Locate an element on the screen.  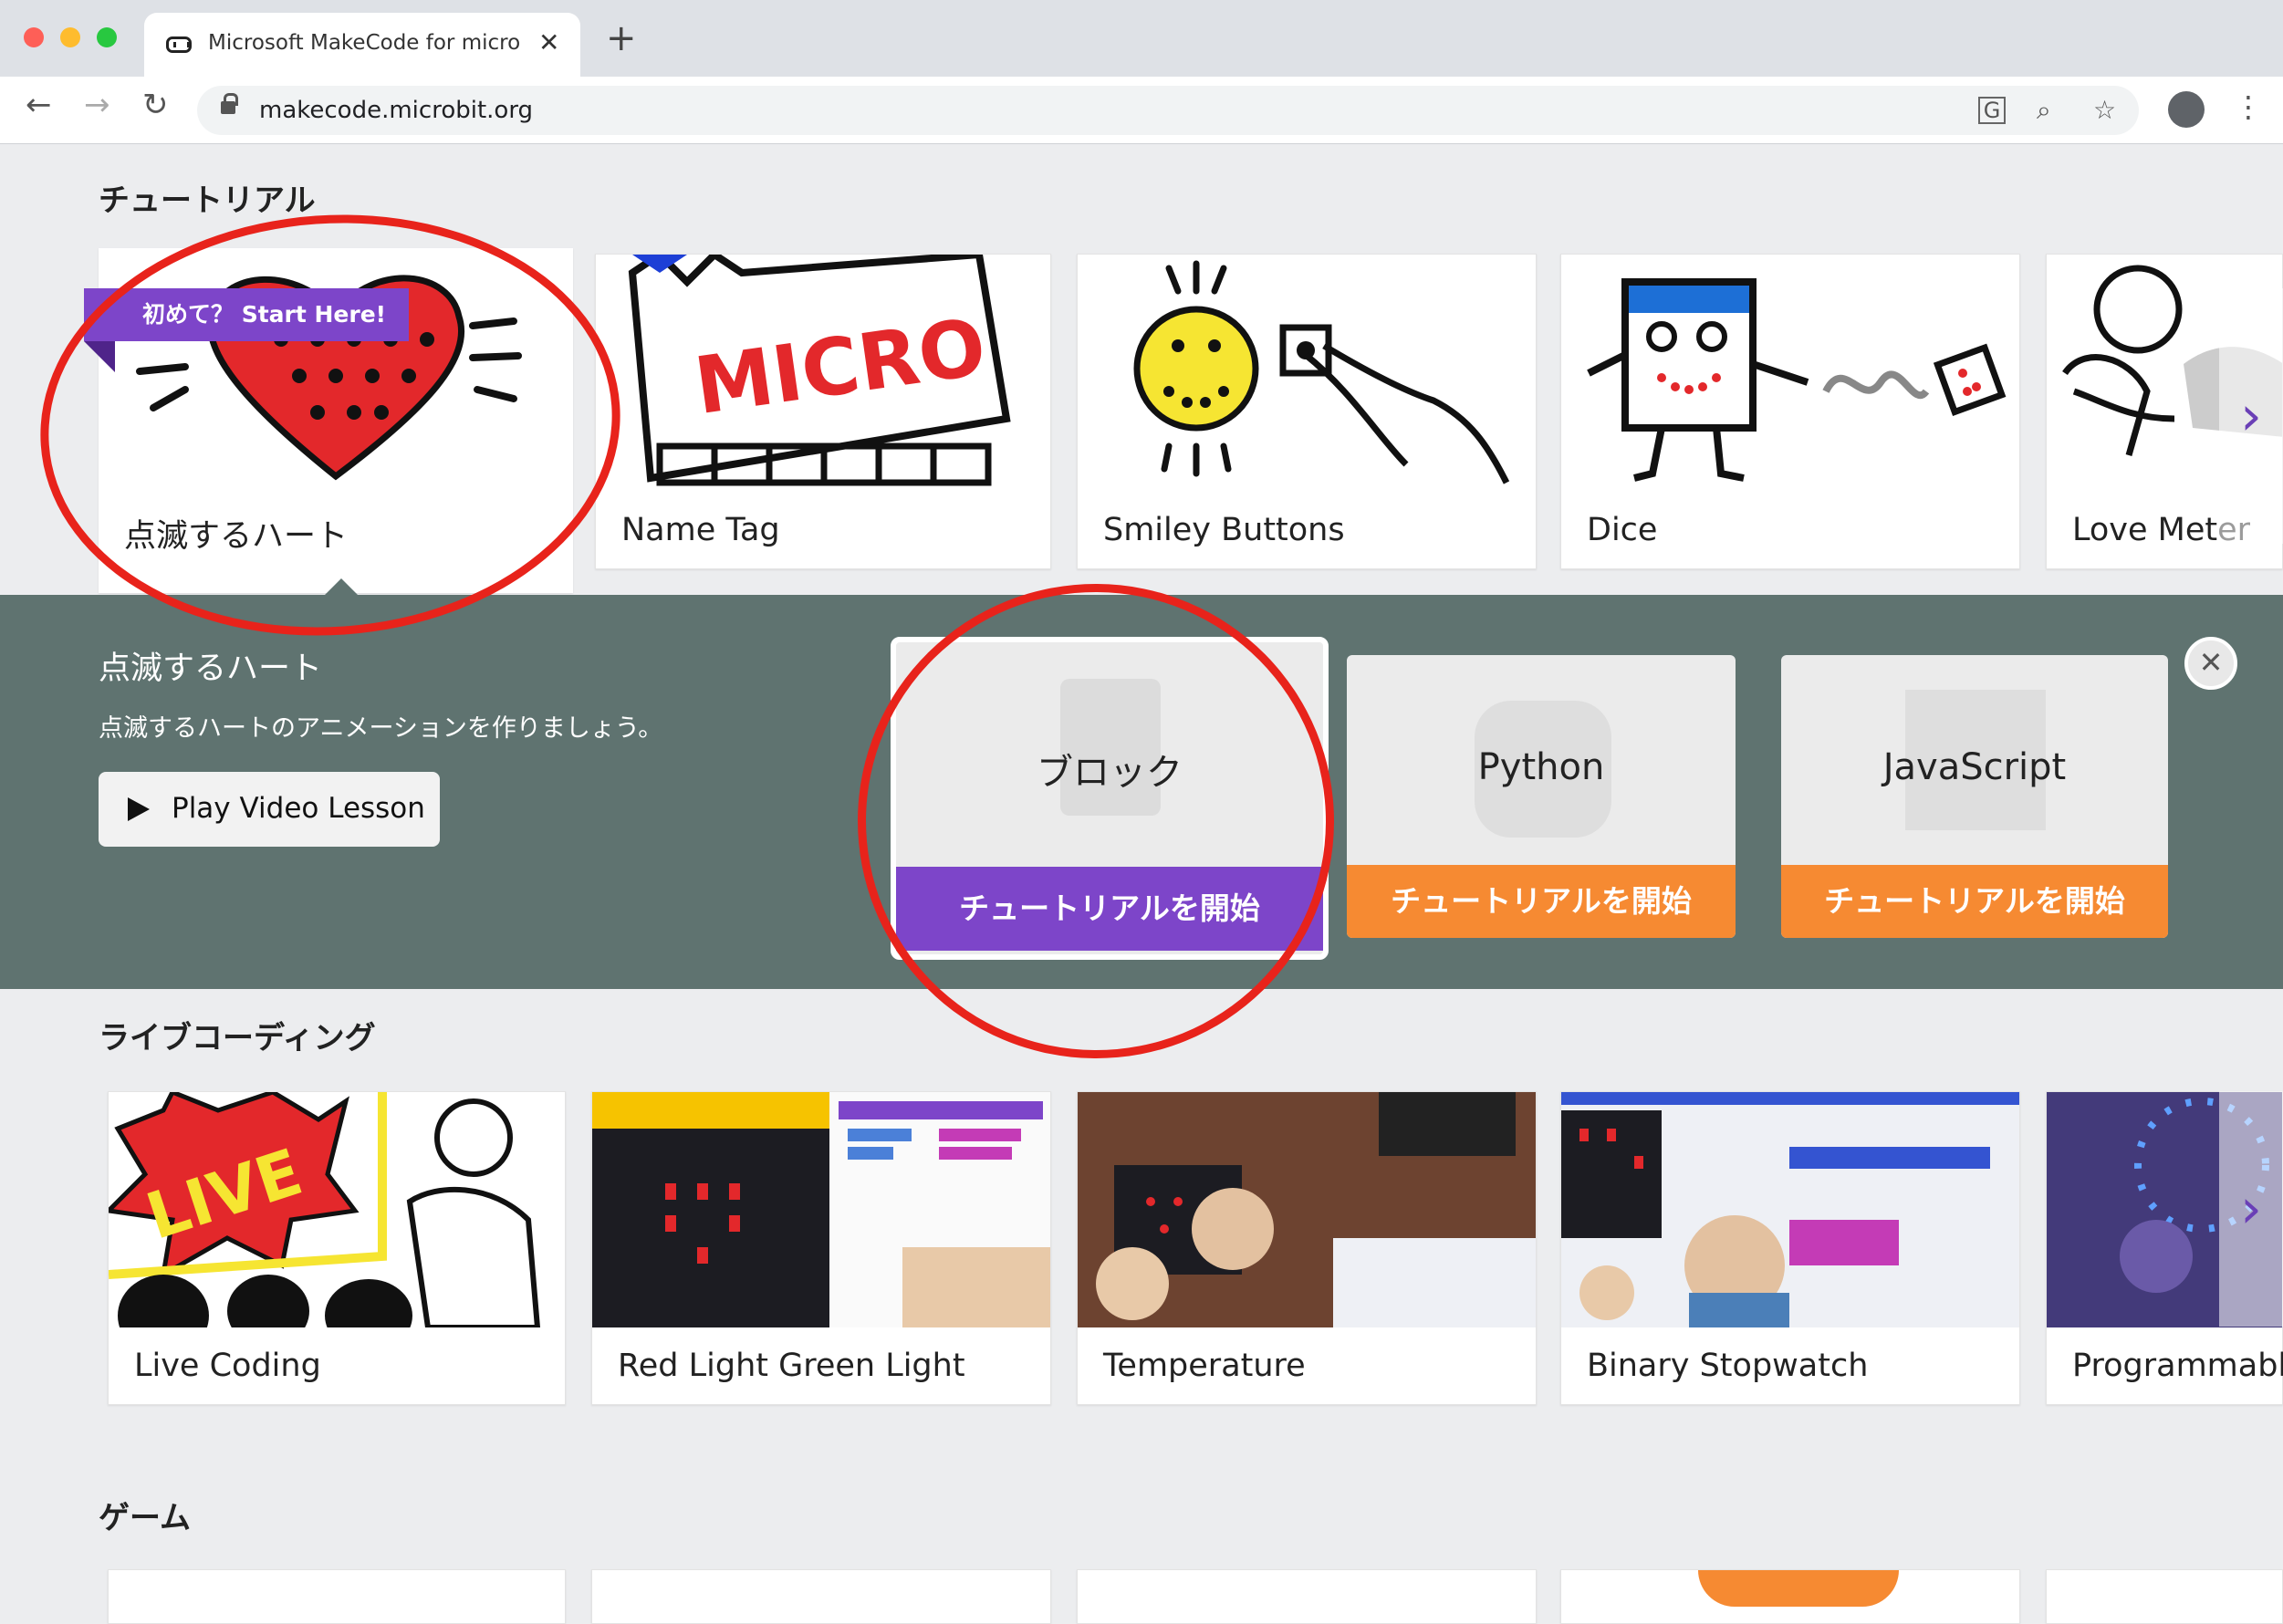
tutorial-card-smiley-buttons: Smiley Buttons is located at coordinates (1307, 411).